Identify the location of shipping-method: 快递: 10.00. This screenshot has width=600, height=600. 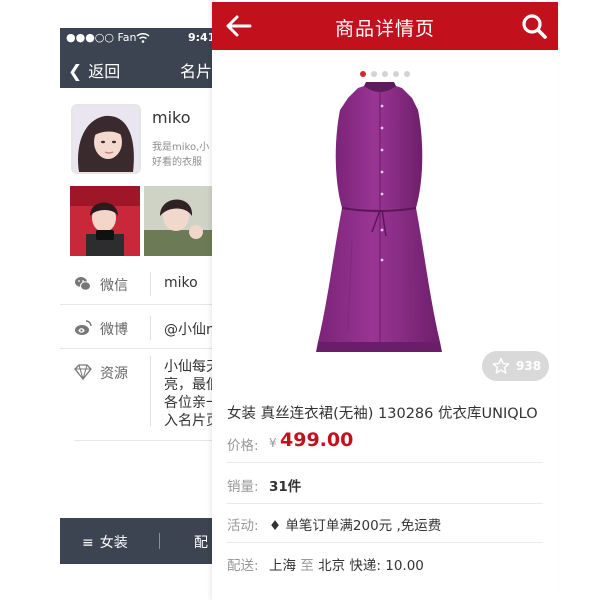
(386, 566).